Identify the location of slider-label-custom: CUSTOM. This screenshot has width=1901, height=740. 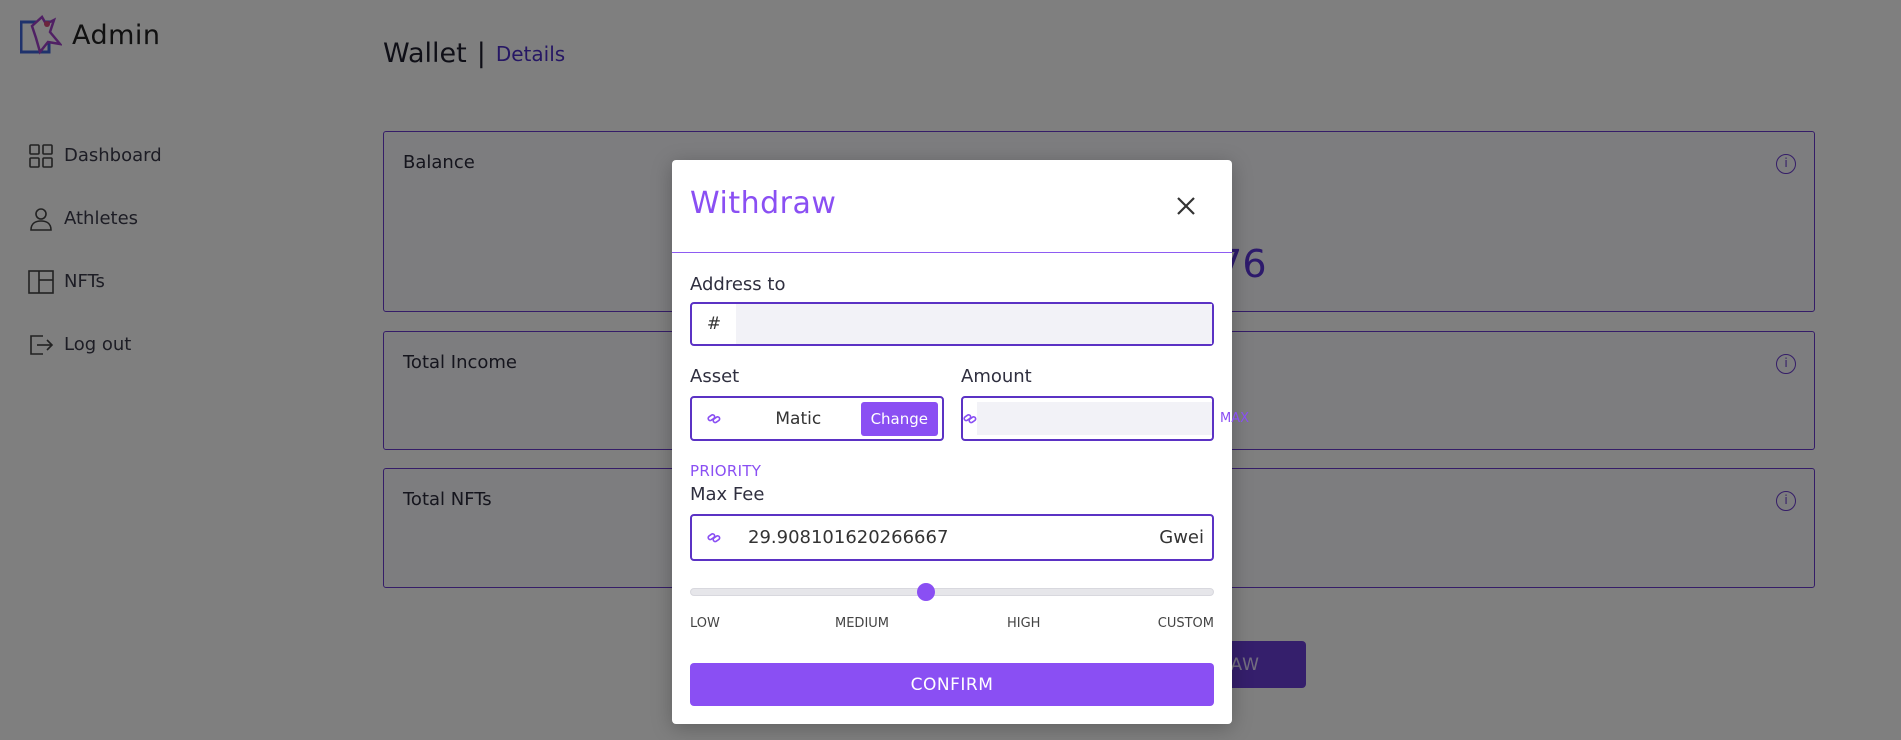
(1186, 623).